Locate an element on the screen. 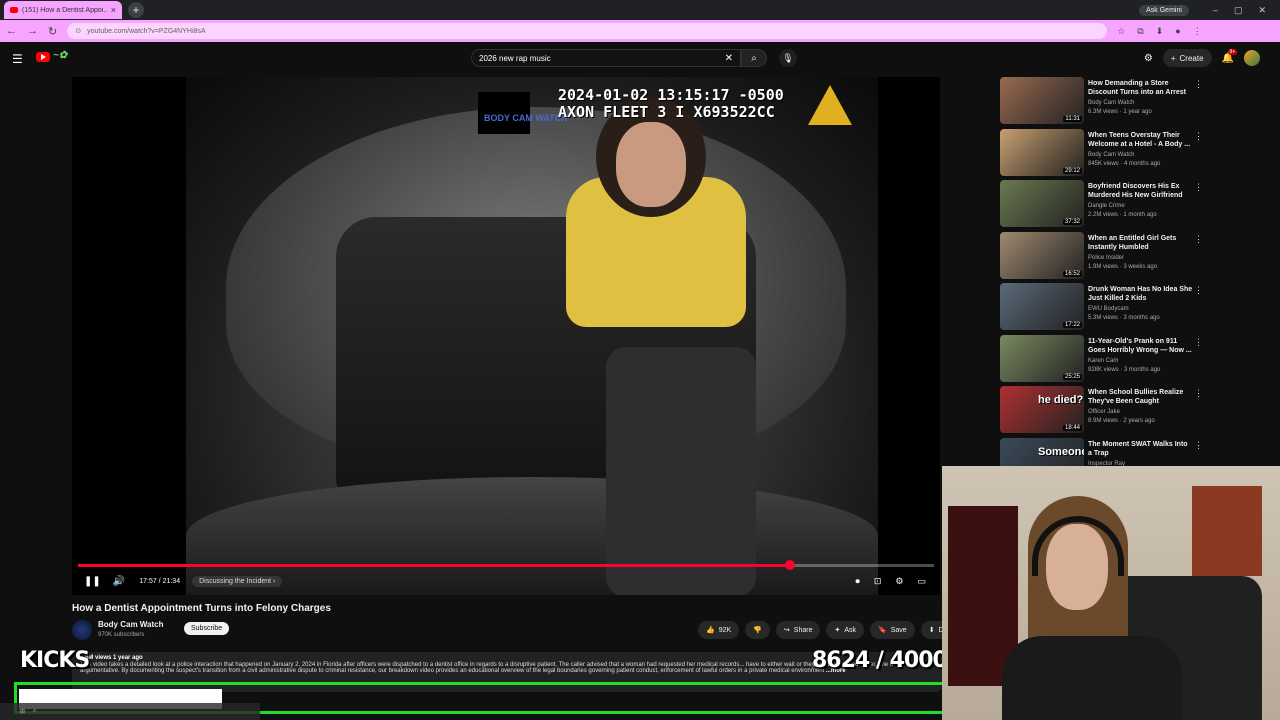  channel-name: Dangle Crime is located at coordinates (1106, 206).